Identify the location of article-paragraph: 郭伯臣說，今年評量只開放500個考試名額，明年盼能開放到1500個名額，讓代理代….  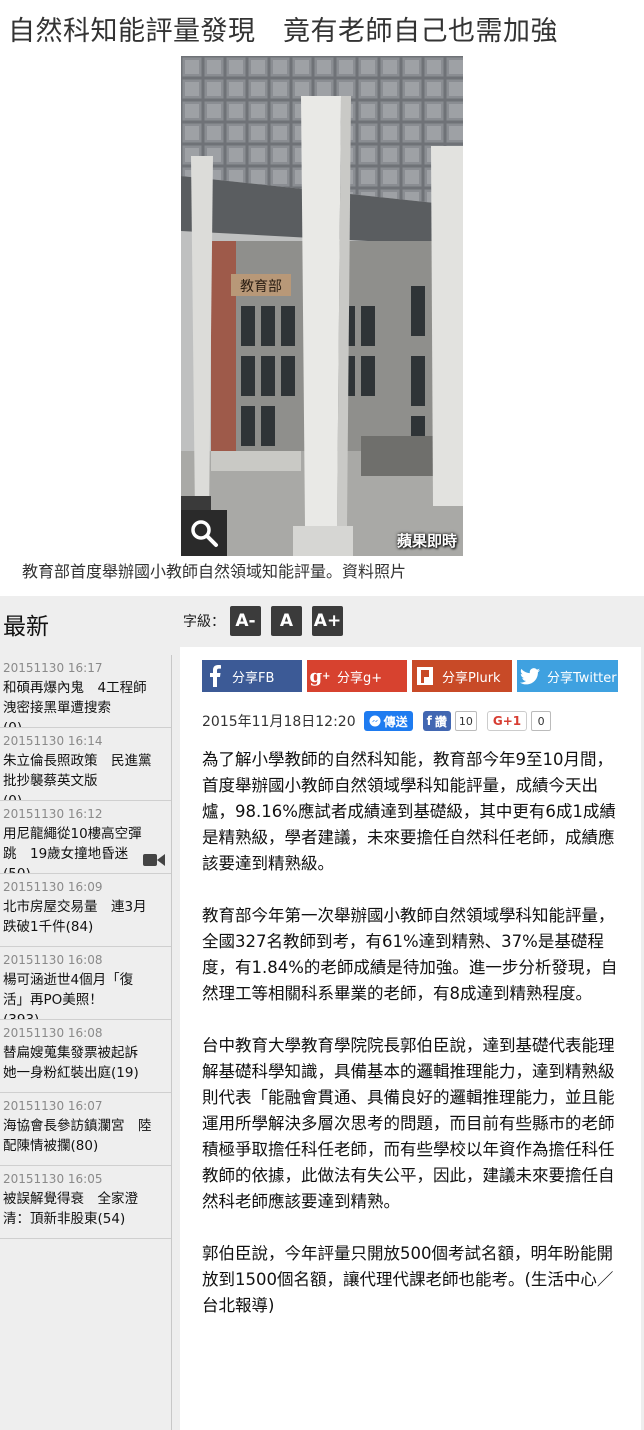
(408, 1279).